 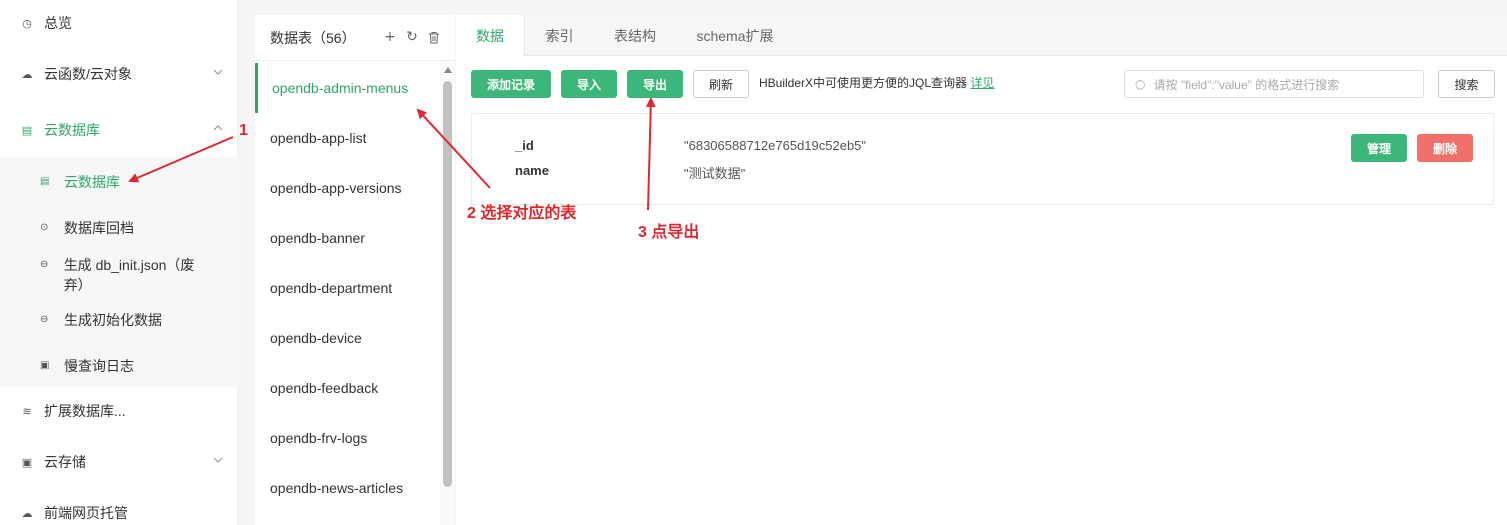 What do you see at coordinates (559, 35) in the screenshot?
I see `tab-index: 索引` at bounding box center [559, 35].